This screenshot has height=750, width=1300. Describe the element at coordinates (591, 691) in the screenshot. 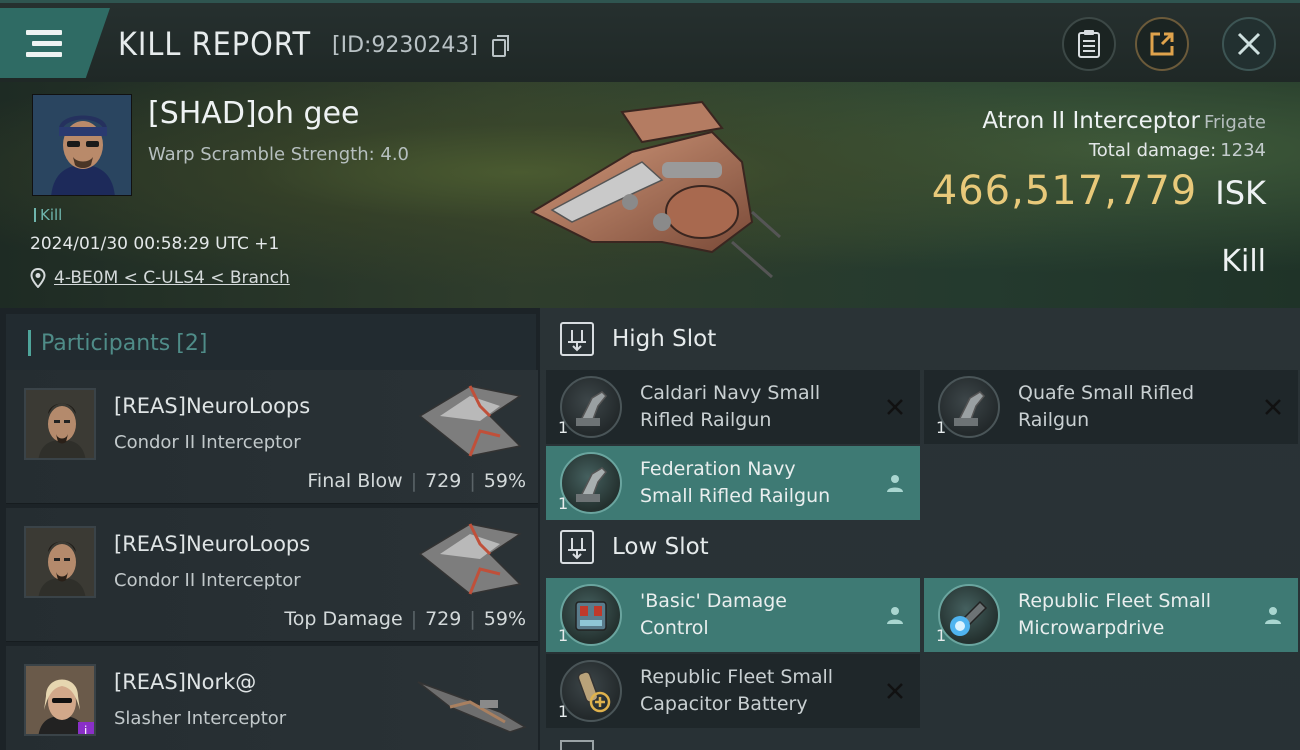

I see `capacitor-battery-icon` at that location.